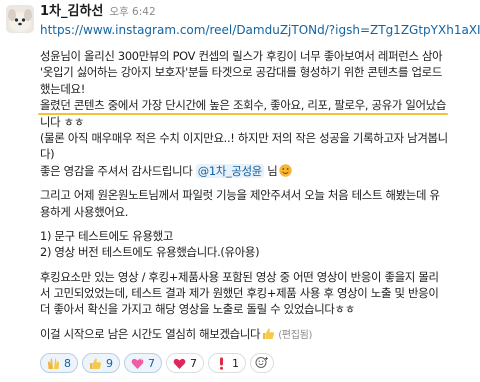  I want to click on body-line: 더 좋아서 확신을 가지고 해당 영상을 노출로 돌릴 수 있었습니다ㅎㅎ, so click(197, 309).